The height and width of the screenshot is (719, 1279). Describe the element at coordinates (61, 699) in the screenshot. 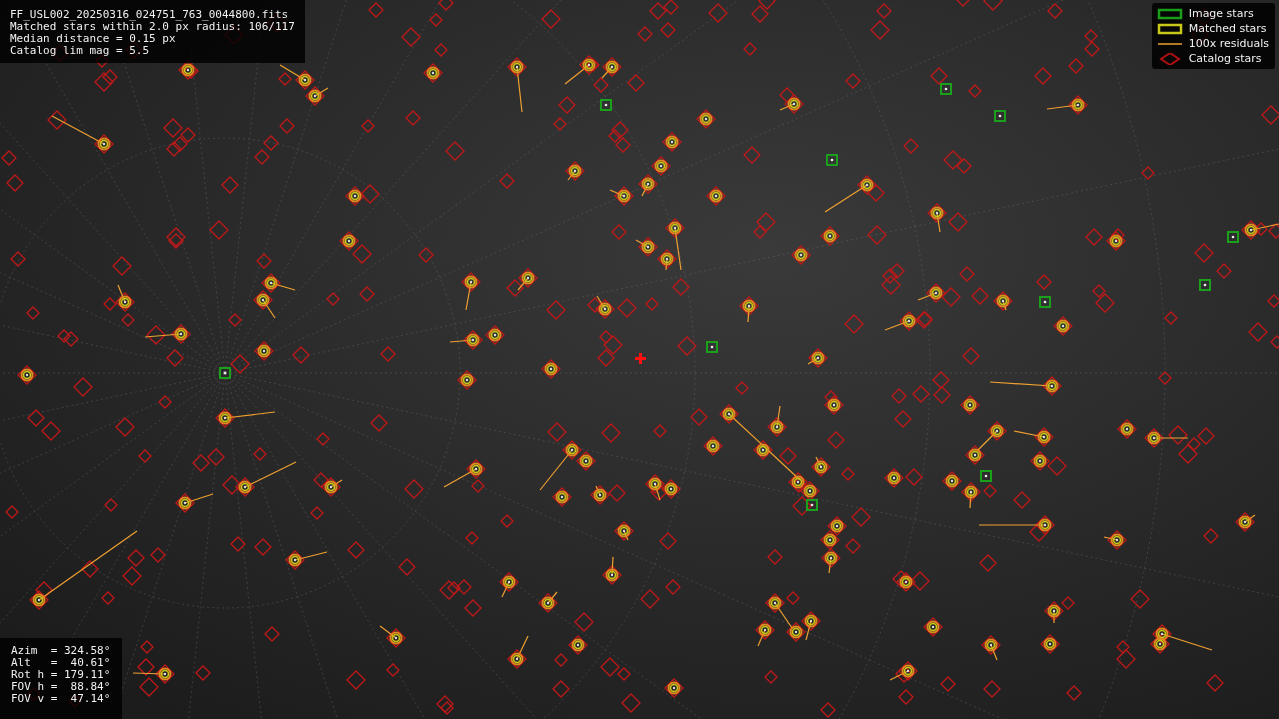

I see `pointing-text: FOV v = 47.14°` at that location.